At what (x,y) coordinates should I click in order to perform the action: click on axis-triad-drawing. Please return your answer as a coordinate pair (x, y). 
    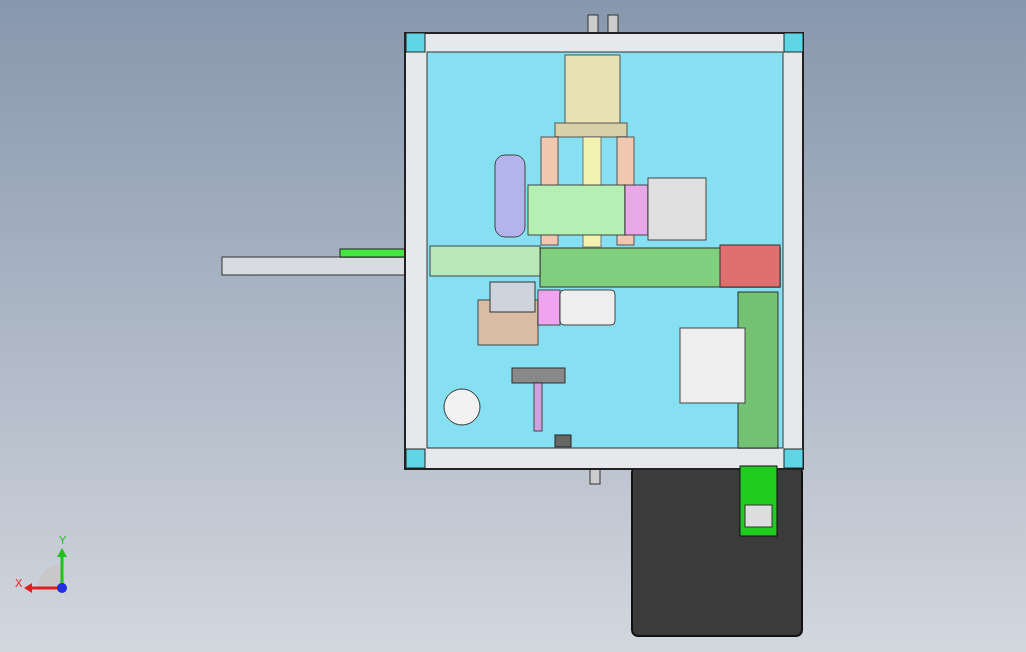
    Looking at the image, I should click on (45, 570).